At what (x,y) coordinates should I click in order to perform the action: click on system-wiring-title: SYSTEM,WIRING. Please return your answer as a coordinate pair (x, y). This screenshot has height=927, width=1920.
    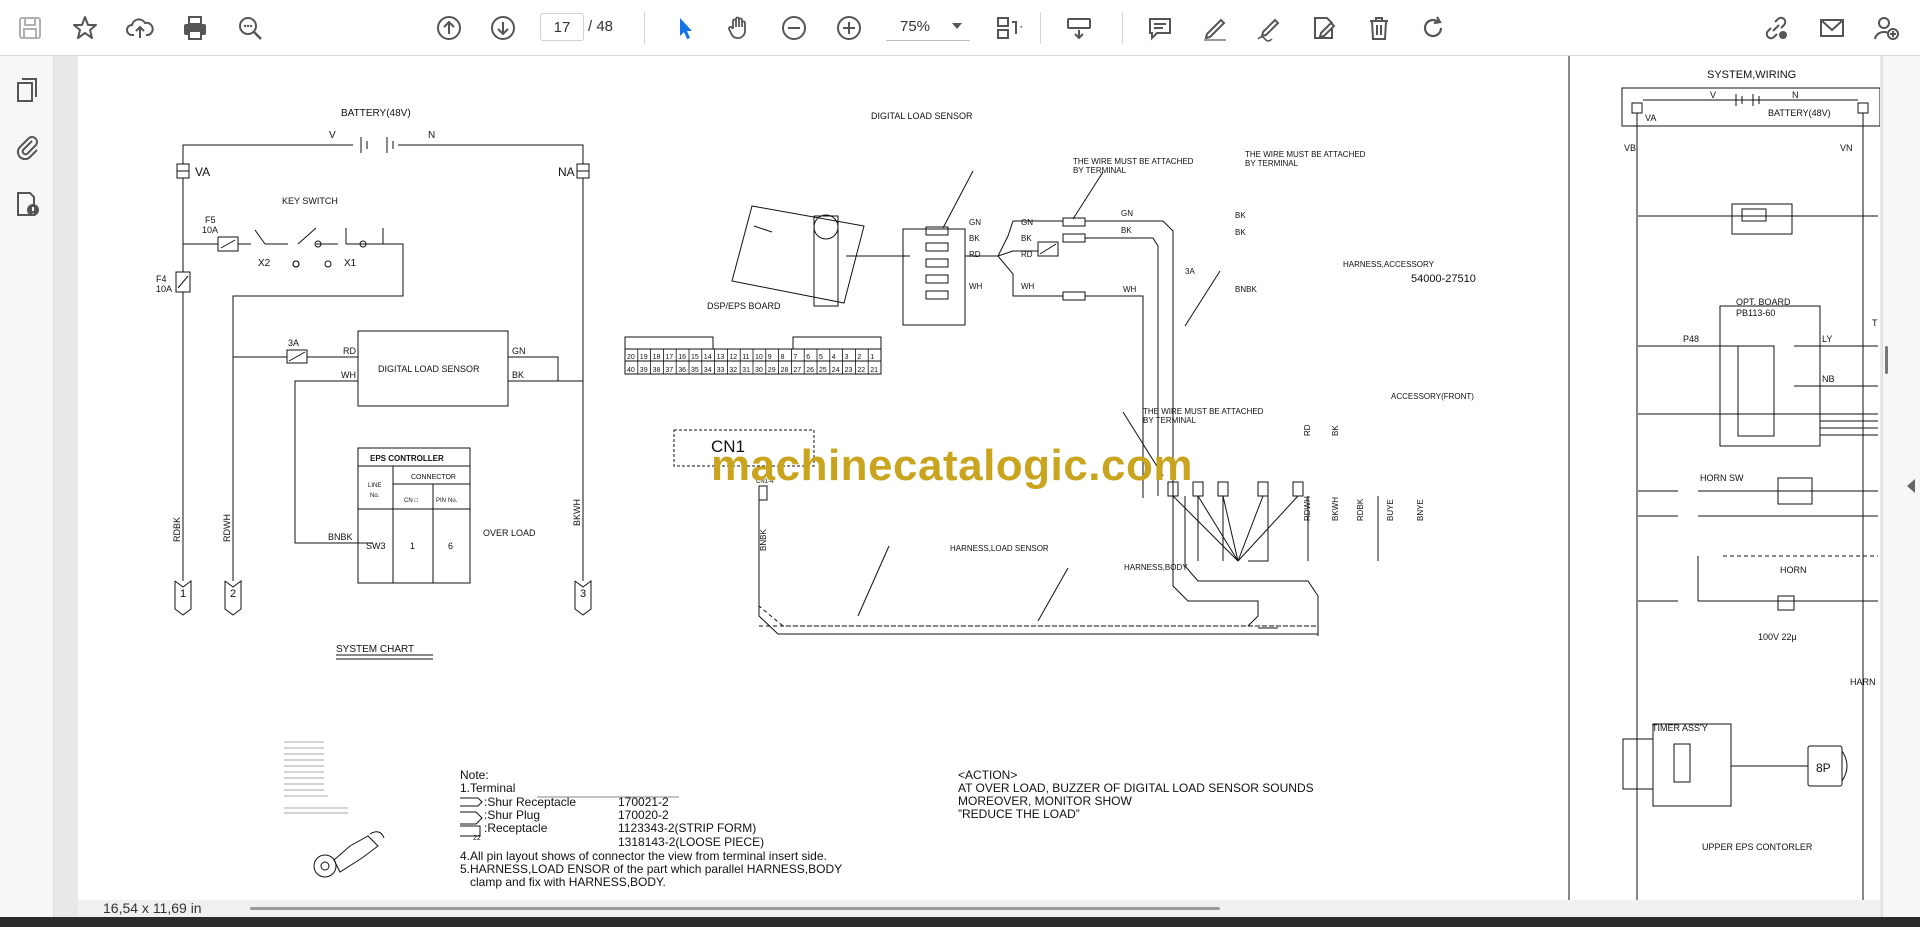
    Looking at the image, I should click on (1751, 75).